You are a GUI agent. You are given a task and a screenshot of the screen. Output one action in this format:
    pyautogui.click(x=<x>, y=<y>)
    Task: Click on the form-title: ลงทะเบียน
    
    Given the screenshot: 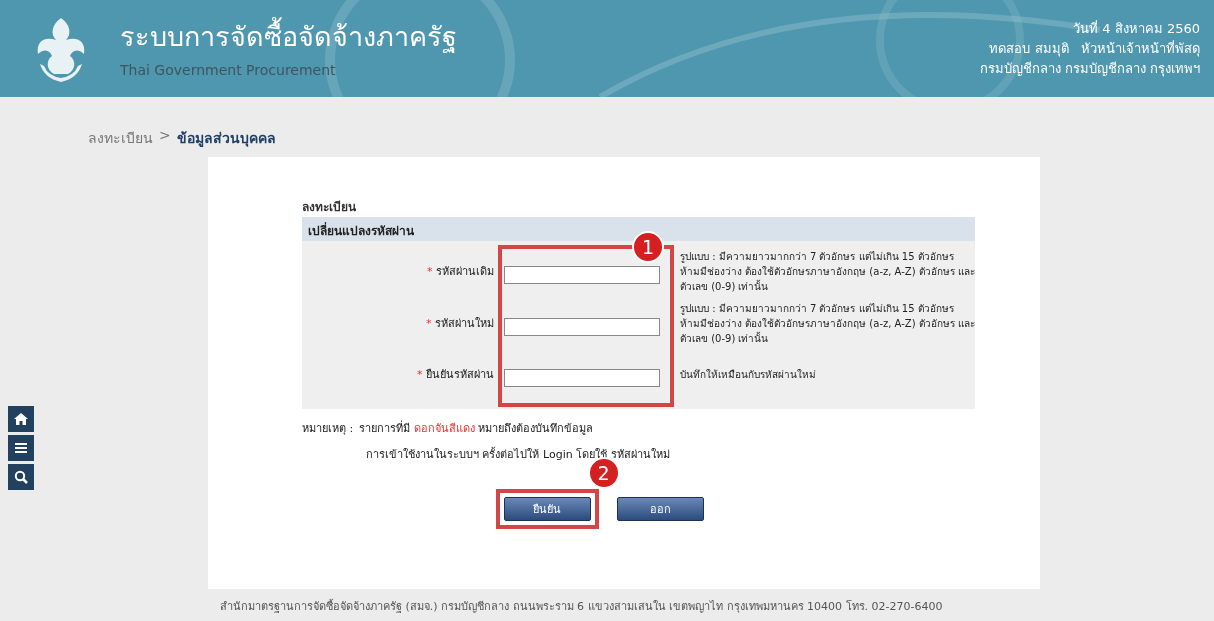 What is the action you would take?
    pyautogui.click(x=329, y=207)
    